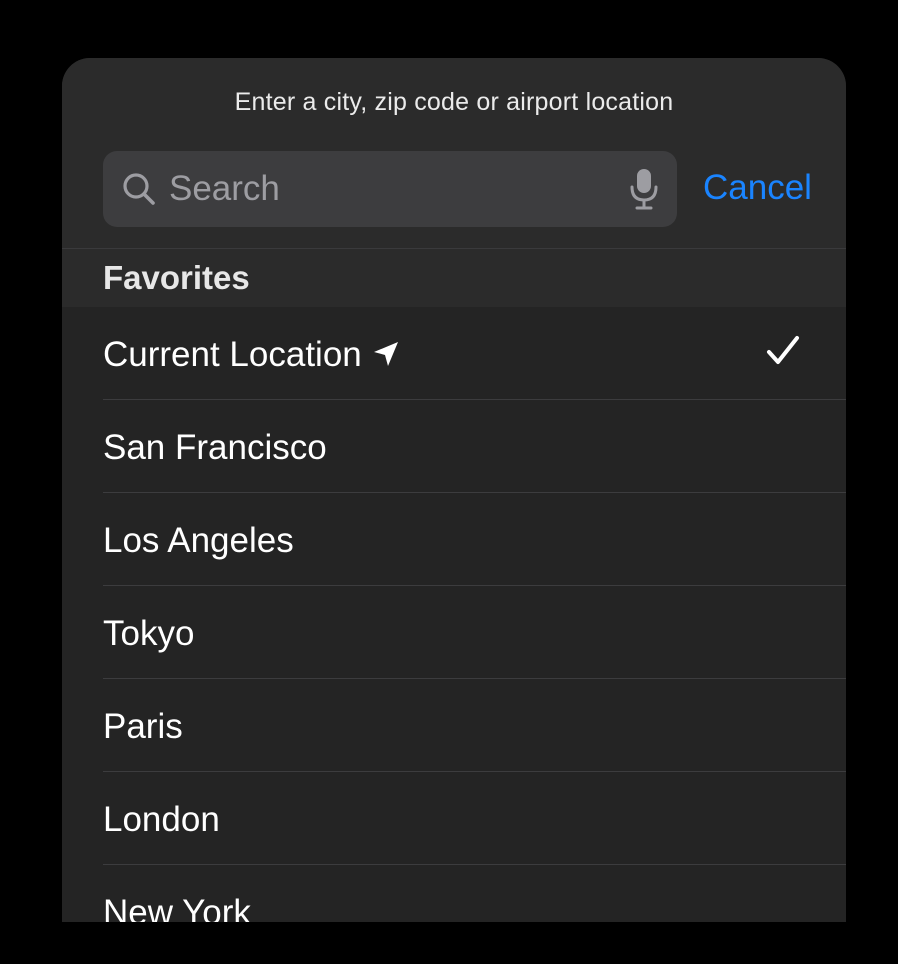 The height and width of the screenshot is (964, 898). Describe the element at coordinates (757, 188) in the screenshot. I see `cancel-button: Cancel` at that location.